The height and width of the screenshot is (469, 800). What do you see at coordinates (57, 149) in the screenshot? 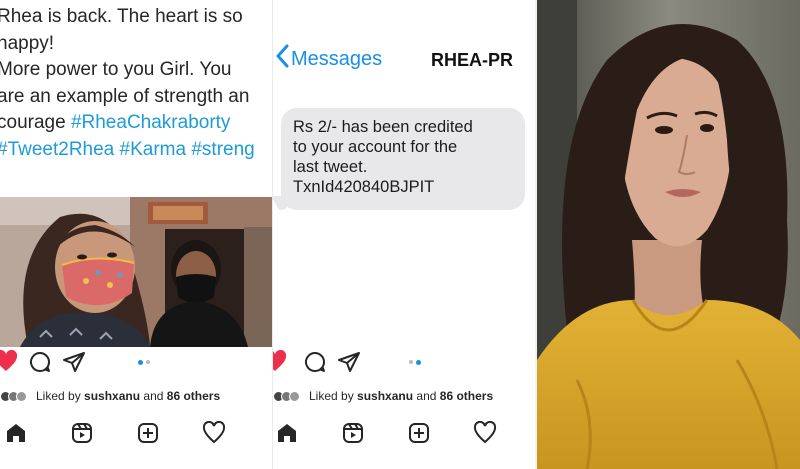
I see `hashtag-link: #Tweet2Rhea` at bounding box center [57, 149].